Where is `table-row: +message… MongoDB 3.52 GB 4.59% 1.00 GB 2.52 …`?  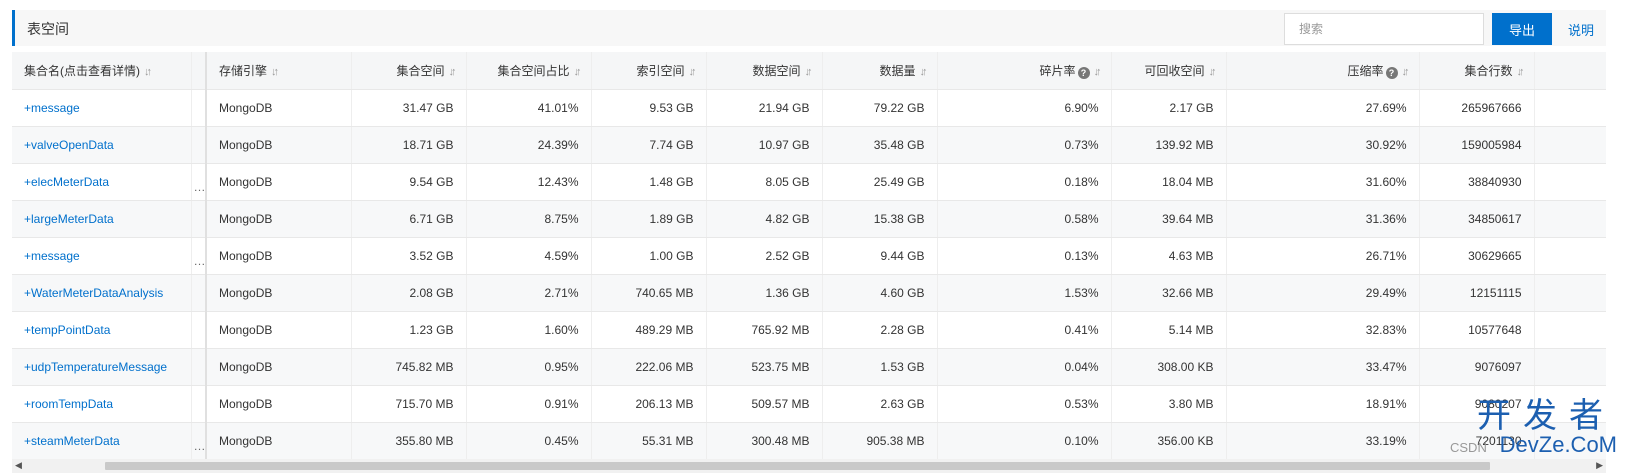 table-row: +message… MongoDB 3.52 GB 4.59% 1.00 GB 2.52 … is located at coordinates (809, 256).